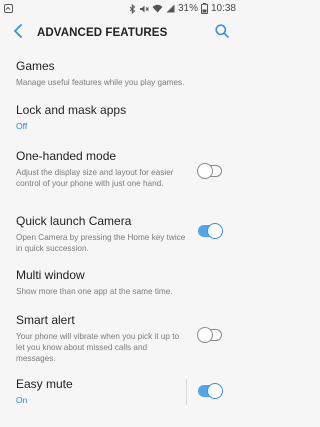 This screenshot has width=320, height=427. I want to click on list-item-lock-and-mask-apps: Lock and mask apps Off, so click(120, 118).